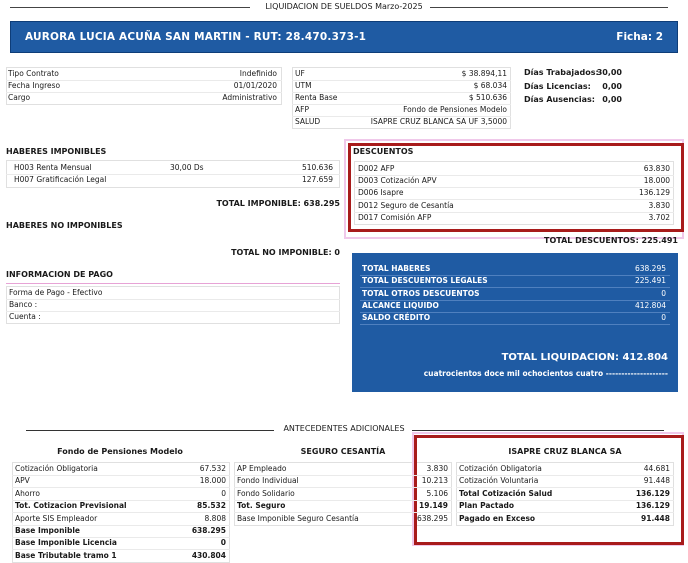 The width and height of the screenshot is (688, 563). I want to click on isapre-row-value: 44.681, so click(656, 468).